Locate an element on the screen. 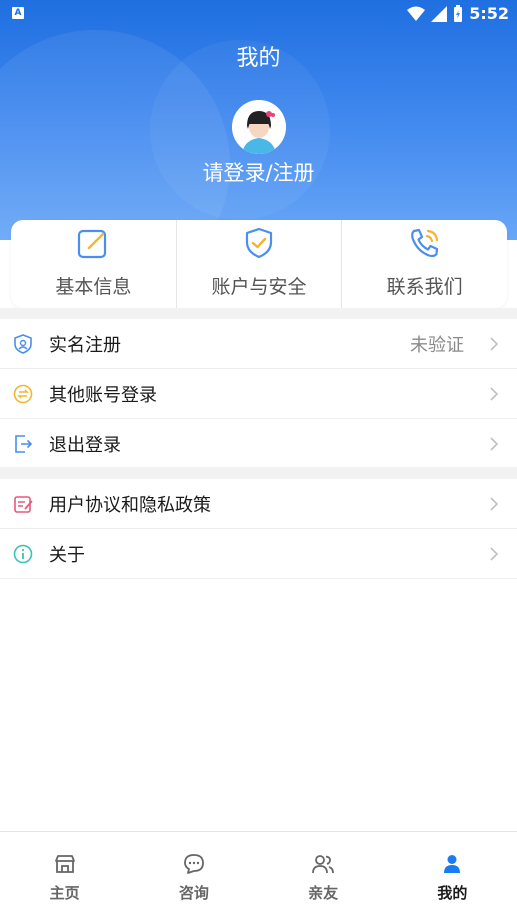 The image size is (517, 922). menu-item-other-account-login: 其他账号登录 is located at coordinates (258, 394).